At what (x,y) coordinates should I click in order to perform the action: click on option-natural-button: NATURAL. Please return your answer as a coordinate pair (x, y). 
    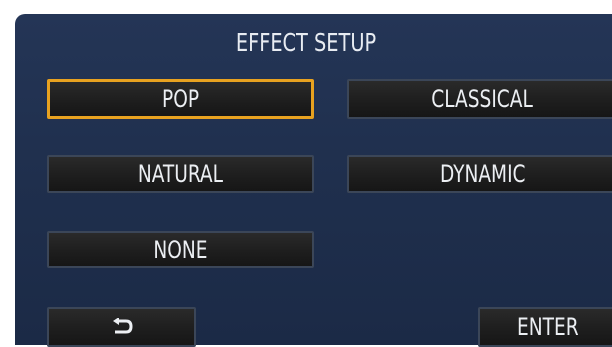
    Looking at the image, I should click on (180, 174).